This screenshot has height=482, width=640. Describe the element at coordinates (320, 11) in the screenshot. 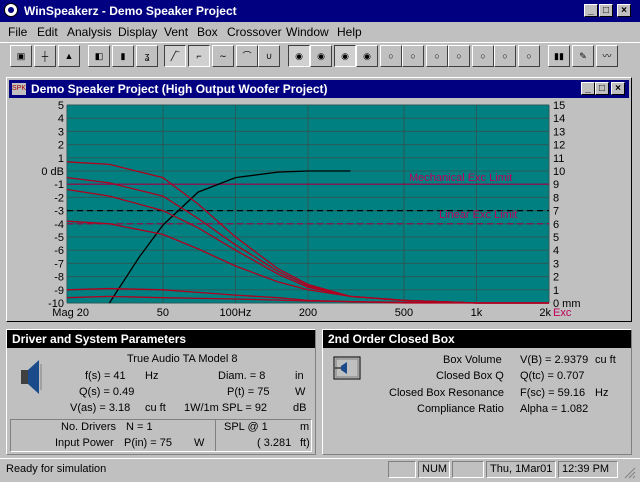

I see `app-titlebar: WinSpeakerz - Demo Speaker Project _ □ ×` at that location.